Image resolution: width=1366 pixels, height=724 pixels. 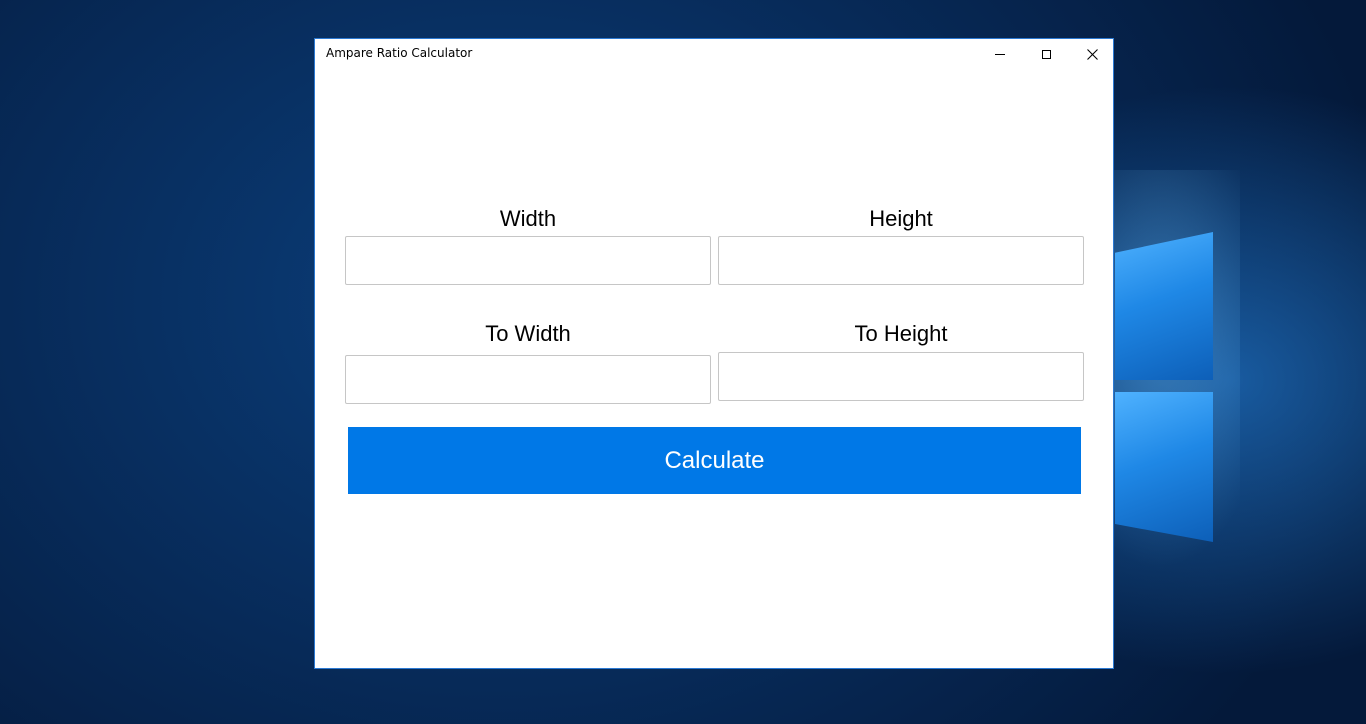 I want to click on width-input, so click(x=528, y=260).